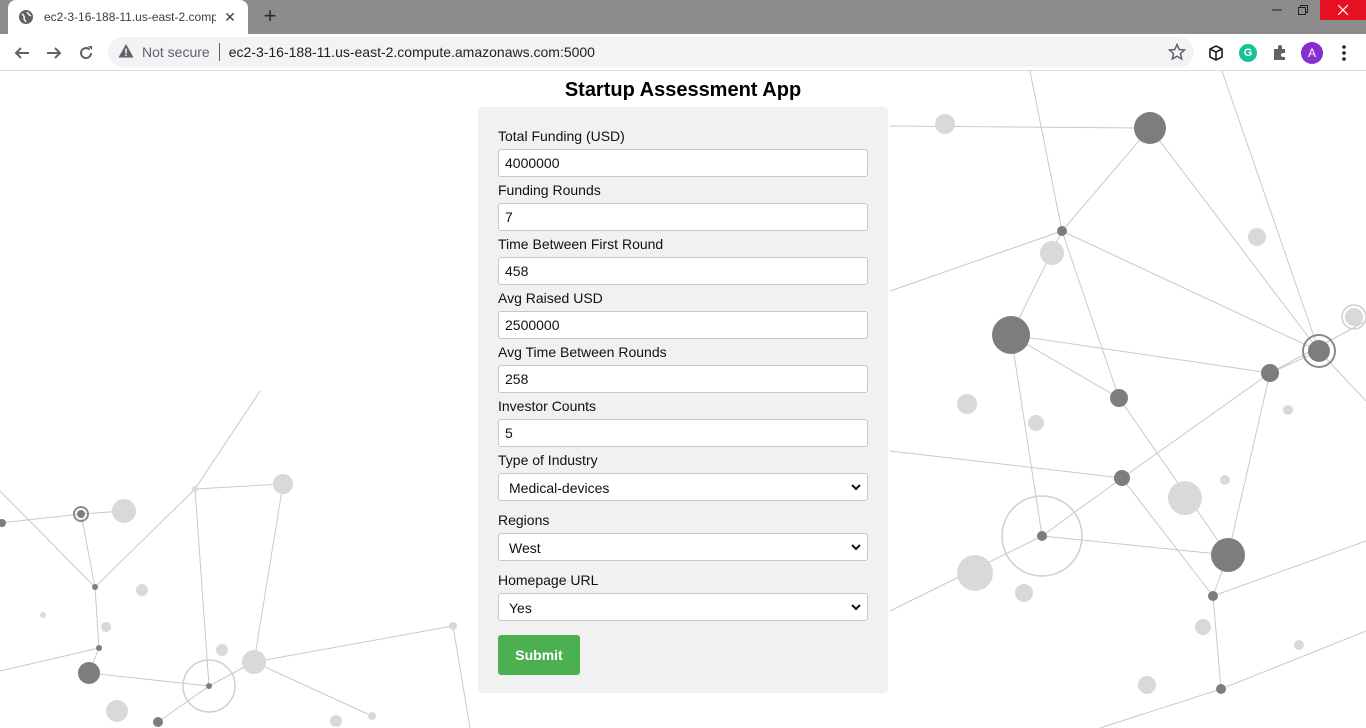 The image size is (1366, 728). What do you see at coordinates (1280, 53) in the screenshot?
I see `extensions-puzzle-icon` at bounding box center [1280, 53].